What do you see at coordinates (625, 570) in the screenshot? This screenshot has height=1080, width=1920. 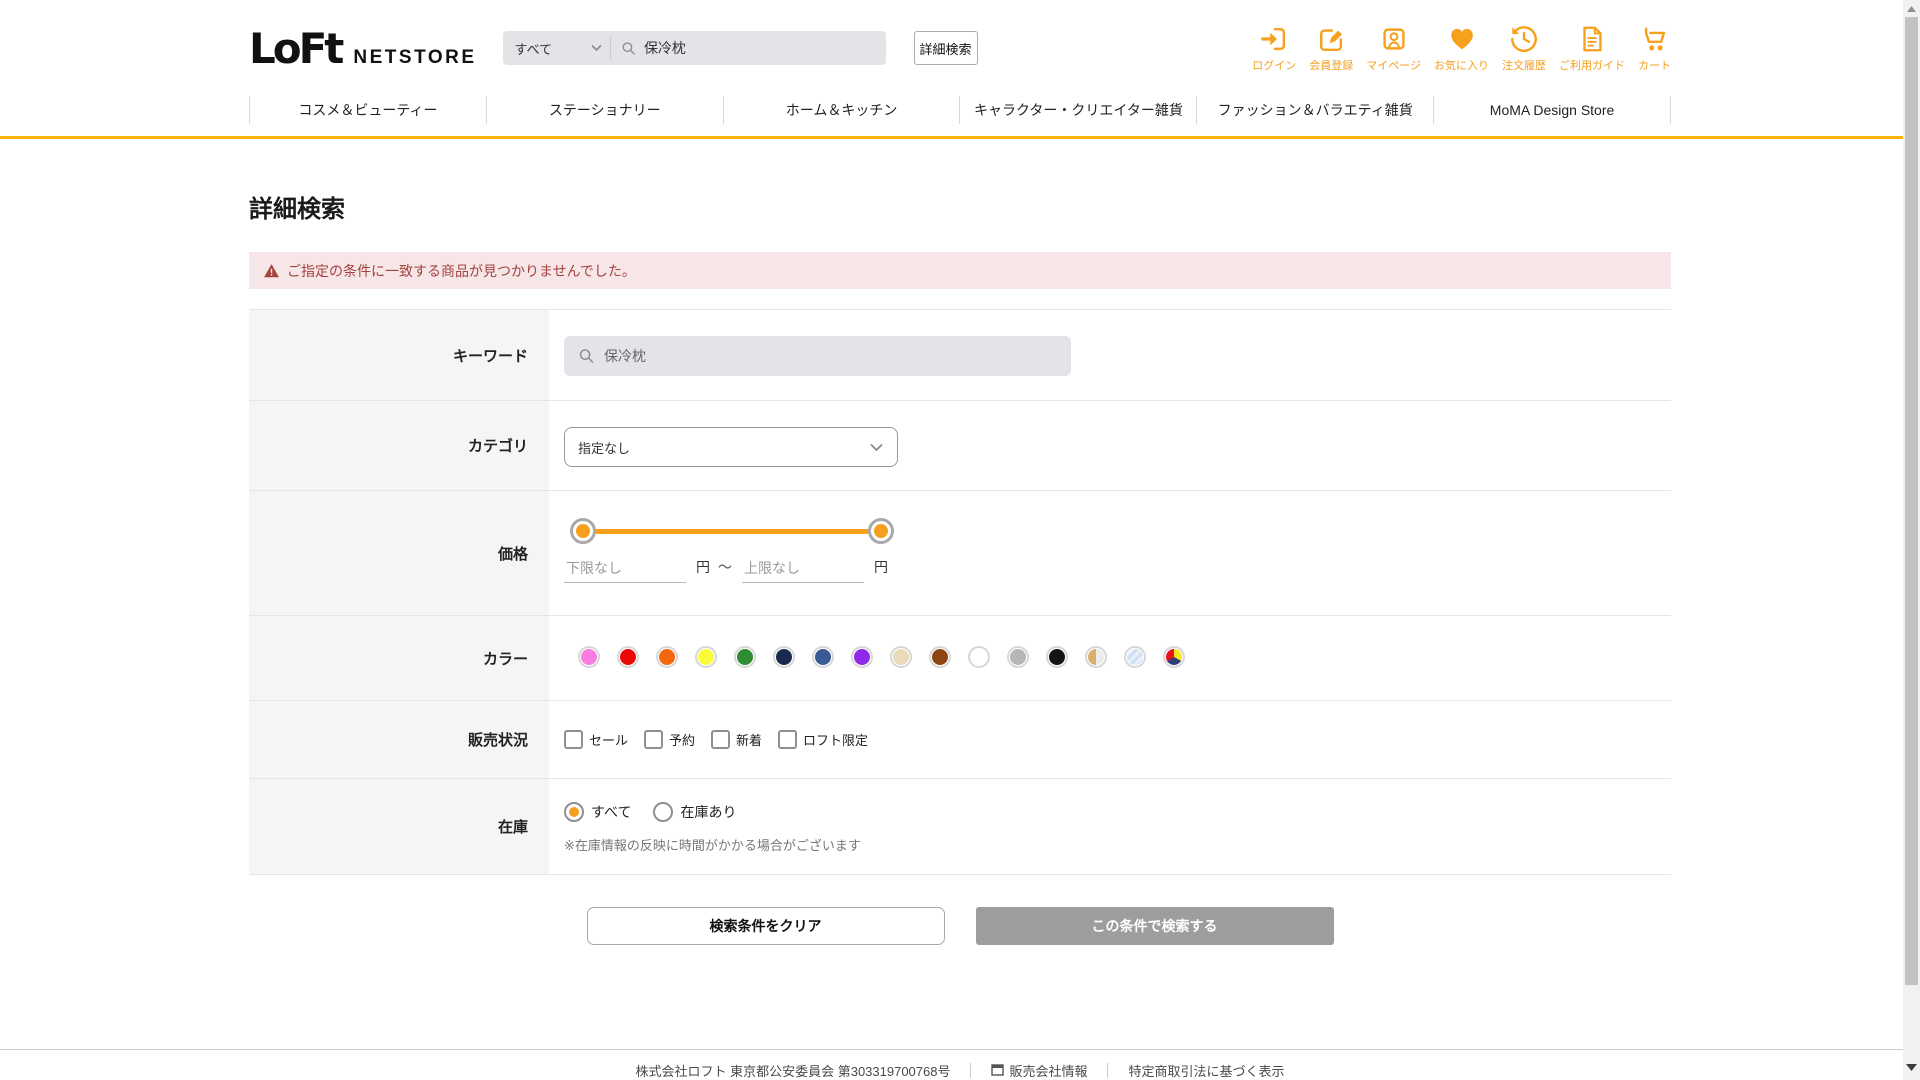 I see `price-min-input` at bounding box center [625, 570].